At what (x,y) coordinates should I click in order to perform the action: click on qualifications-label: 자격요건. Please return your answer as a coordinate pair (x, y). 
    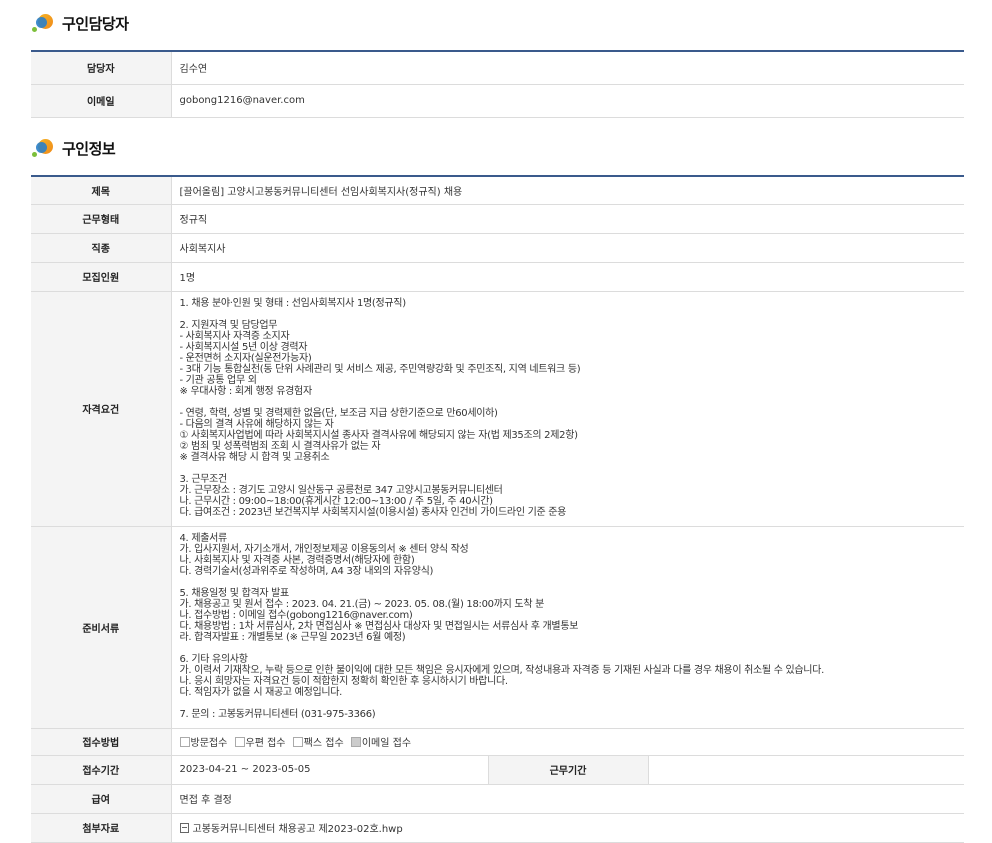
    Looking at the image, I should click on (101, 409).